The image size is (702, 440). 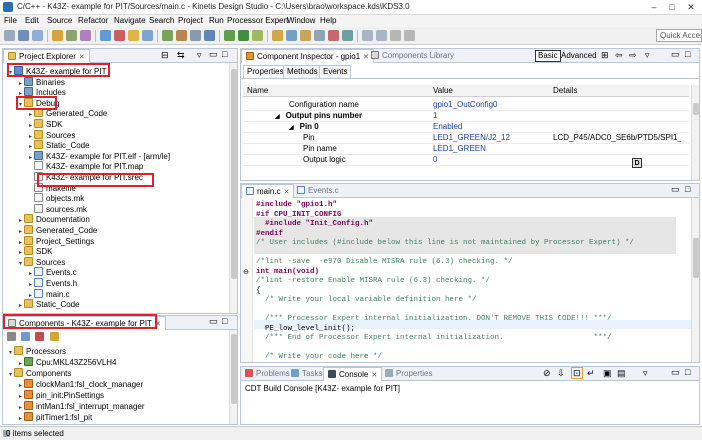 What do you see at coordinates (81, 406) in the screenshot?
I see `tree-item: ▸ intMan1:fsl_interrupt_manager` at bounding box center [81, 406].